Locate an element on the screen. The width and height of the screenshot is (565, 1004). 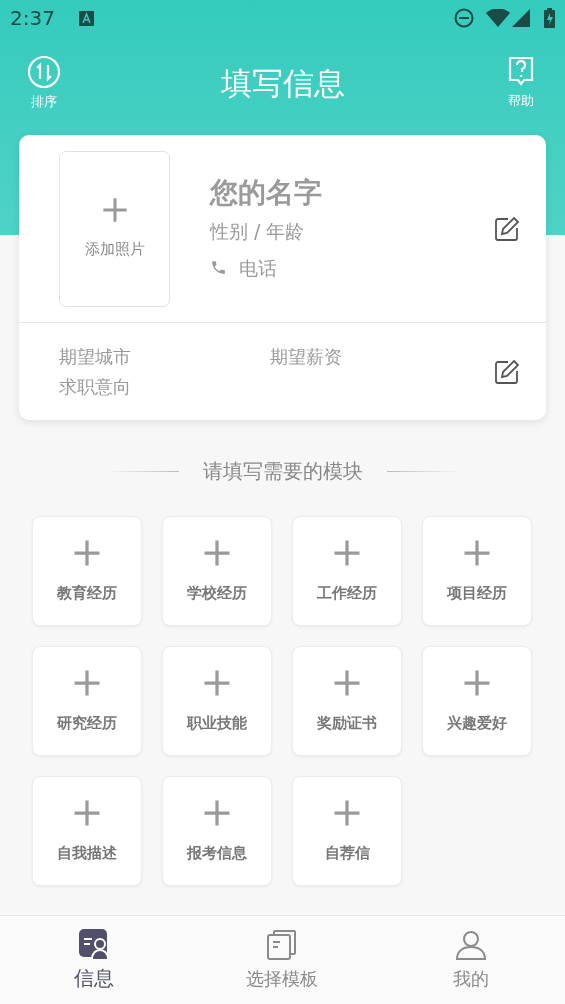
nav-tab: 我的 is located at coordinates (470, 960).